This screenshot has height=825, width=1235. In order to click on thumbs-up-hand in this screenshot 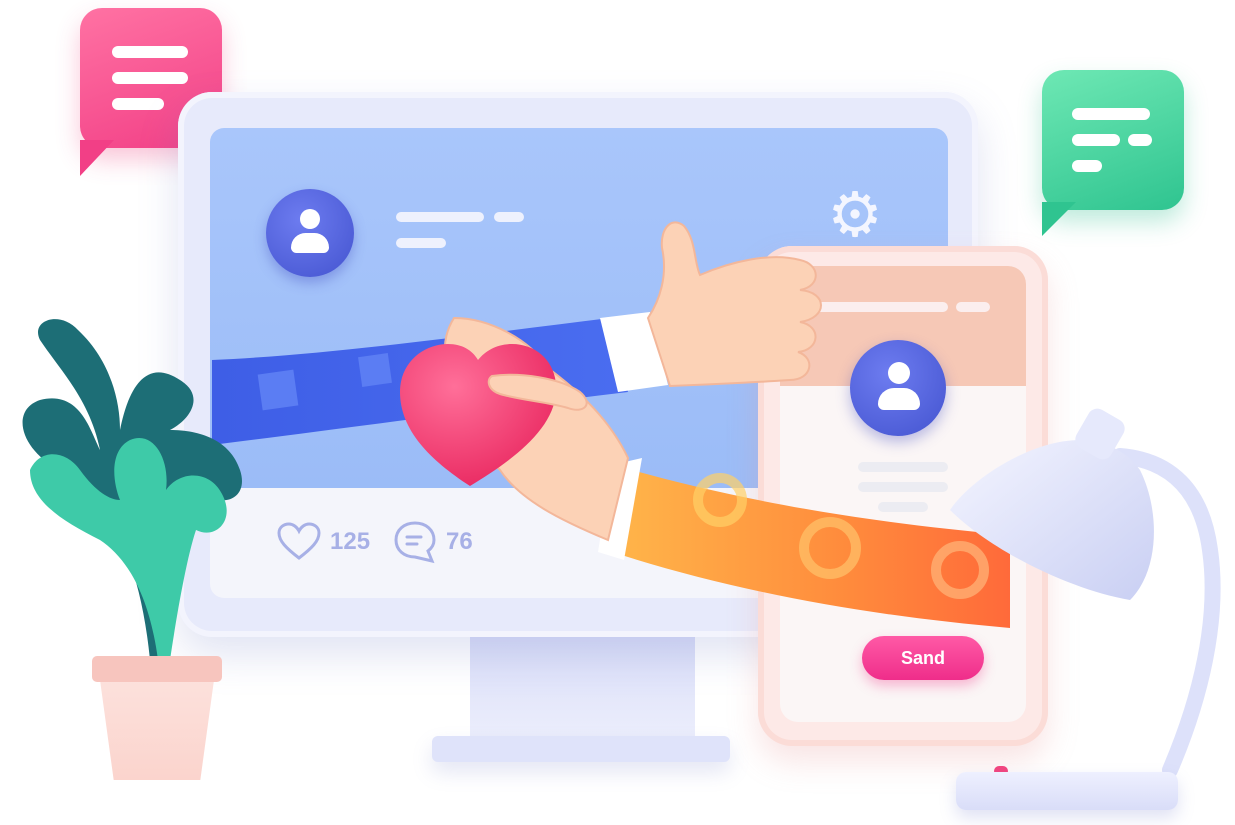, I will do `click(734, 304)`.